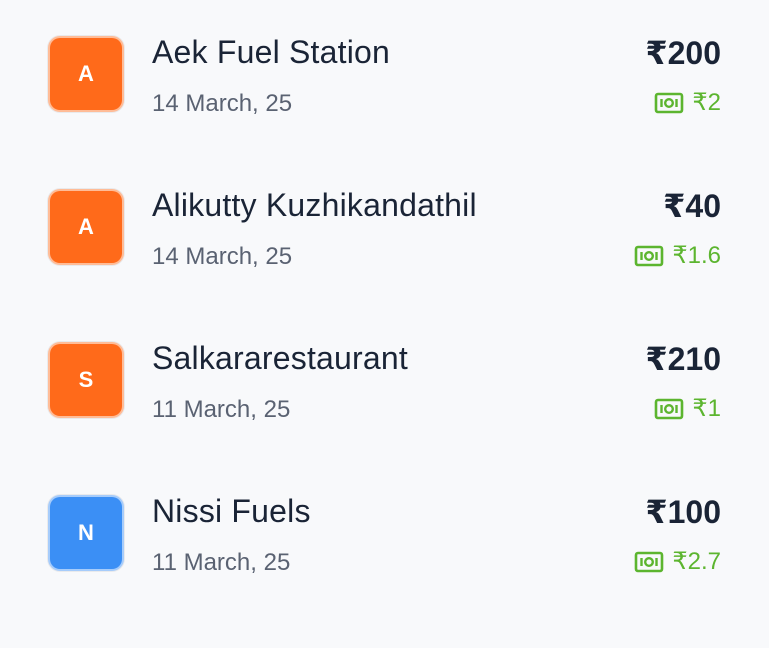 This screenshot has width=769, height=648. What do you see at coordinates (696, 561) in the screenshot?
I see `cashback-amount: ₹2.7` at bounding box center [696, 561].